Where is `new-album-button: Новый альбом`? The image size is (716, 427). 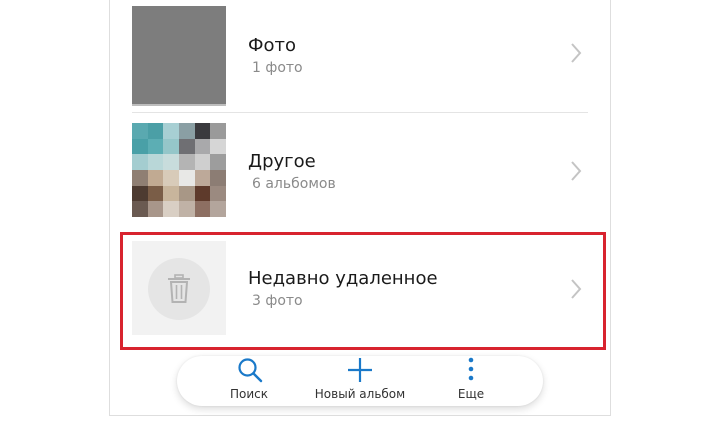
new-album-button: Новый альбом is located at coordinates (360, 381).